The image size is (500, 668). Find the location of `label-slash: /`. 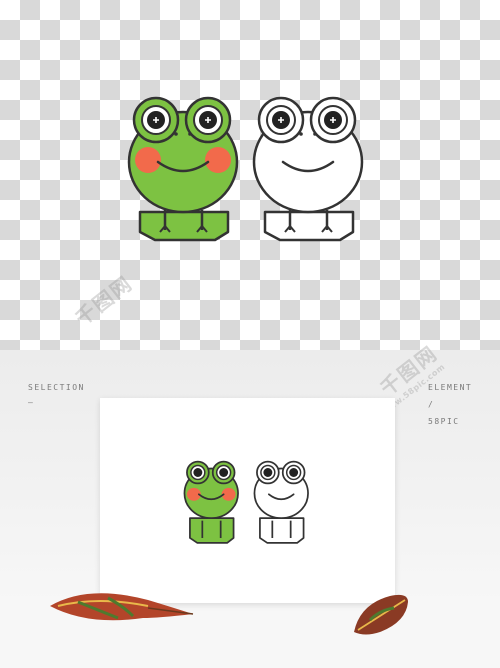

label-slash: / is located at coordinates (431, 404).